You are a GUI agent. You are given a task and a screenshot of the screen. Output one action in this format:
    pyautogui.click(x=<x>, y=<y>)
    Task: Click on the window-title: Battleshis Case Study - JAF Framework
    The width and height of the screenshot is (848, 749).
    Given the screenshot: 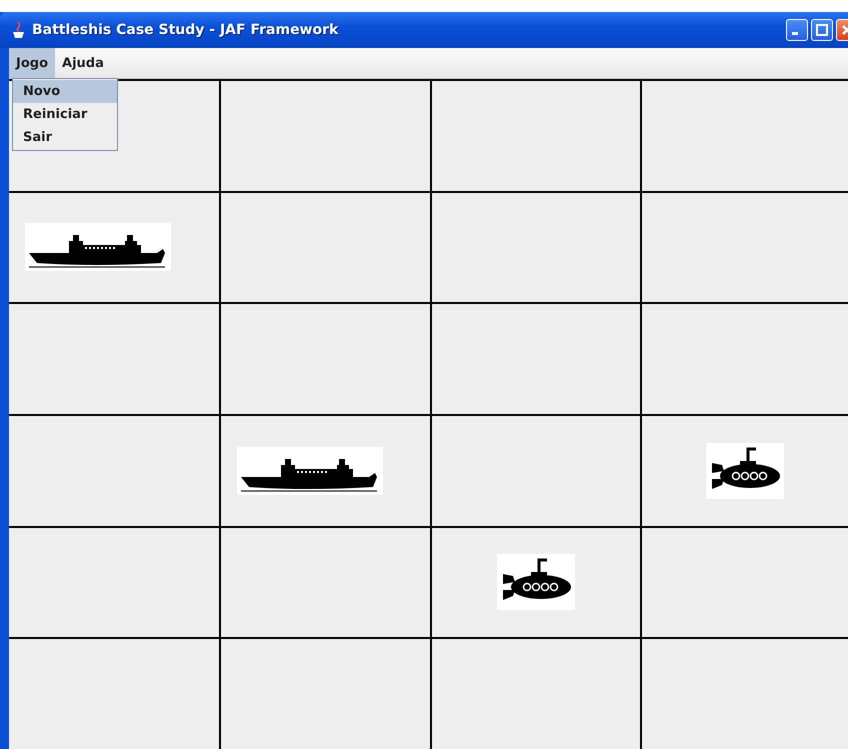 What is the action you would take?
    pyautogui.click(x=185, y=30)
    